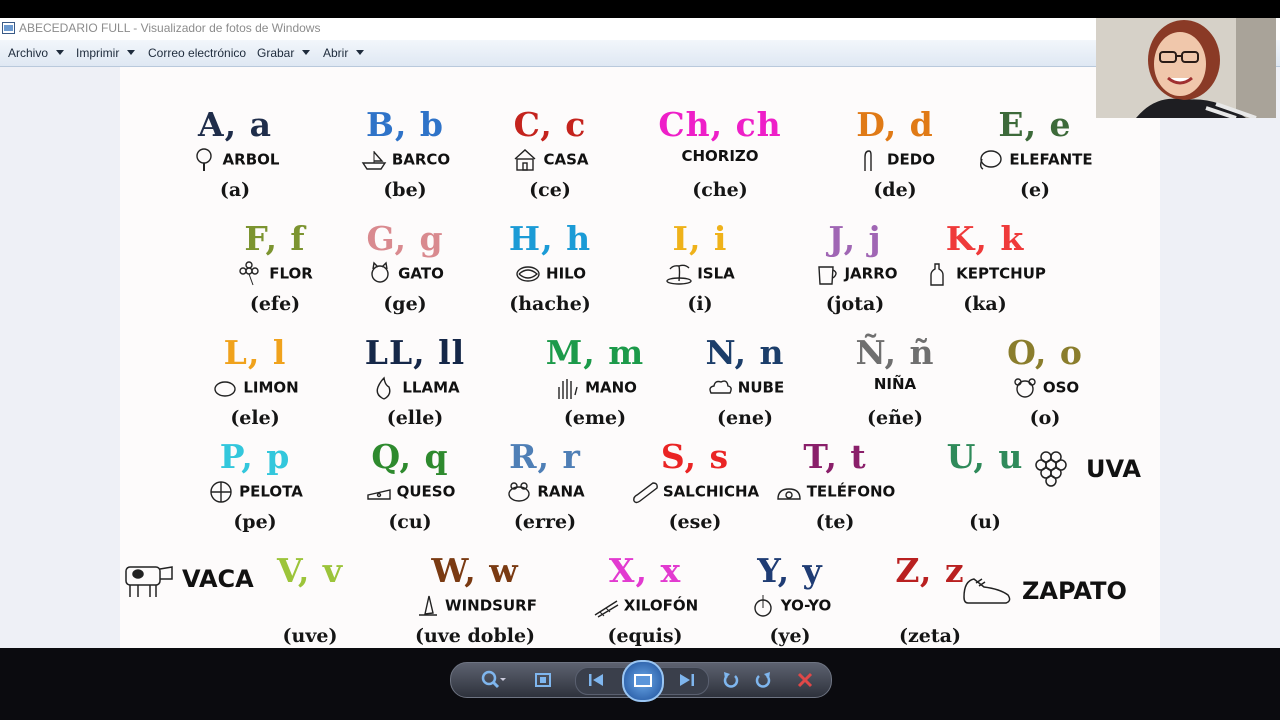 The width and height of the screenshot is (1280, 720). What do you see at coordinates (291, 273) in the screenshot?
I see `letter-word-text: FLOR` at bounding box center [291, 273].